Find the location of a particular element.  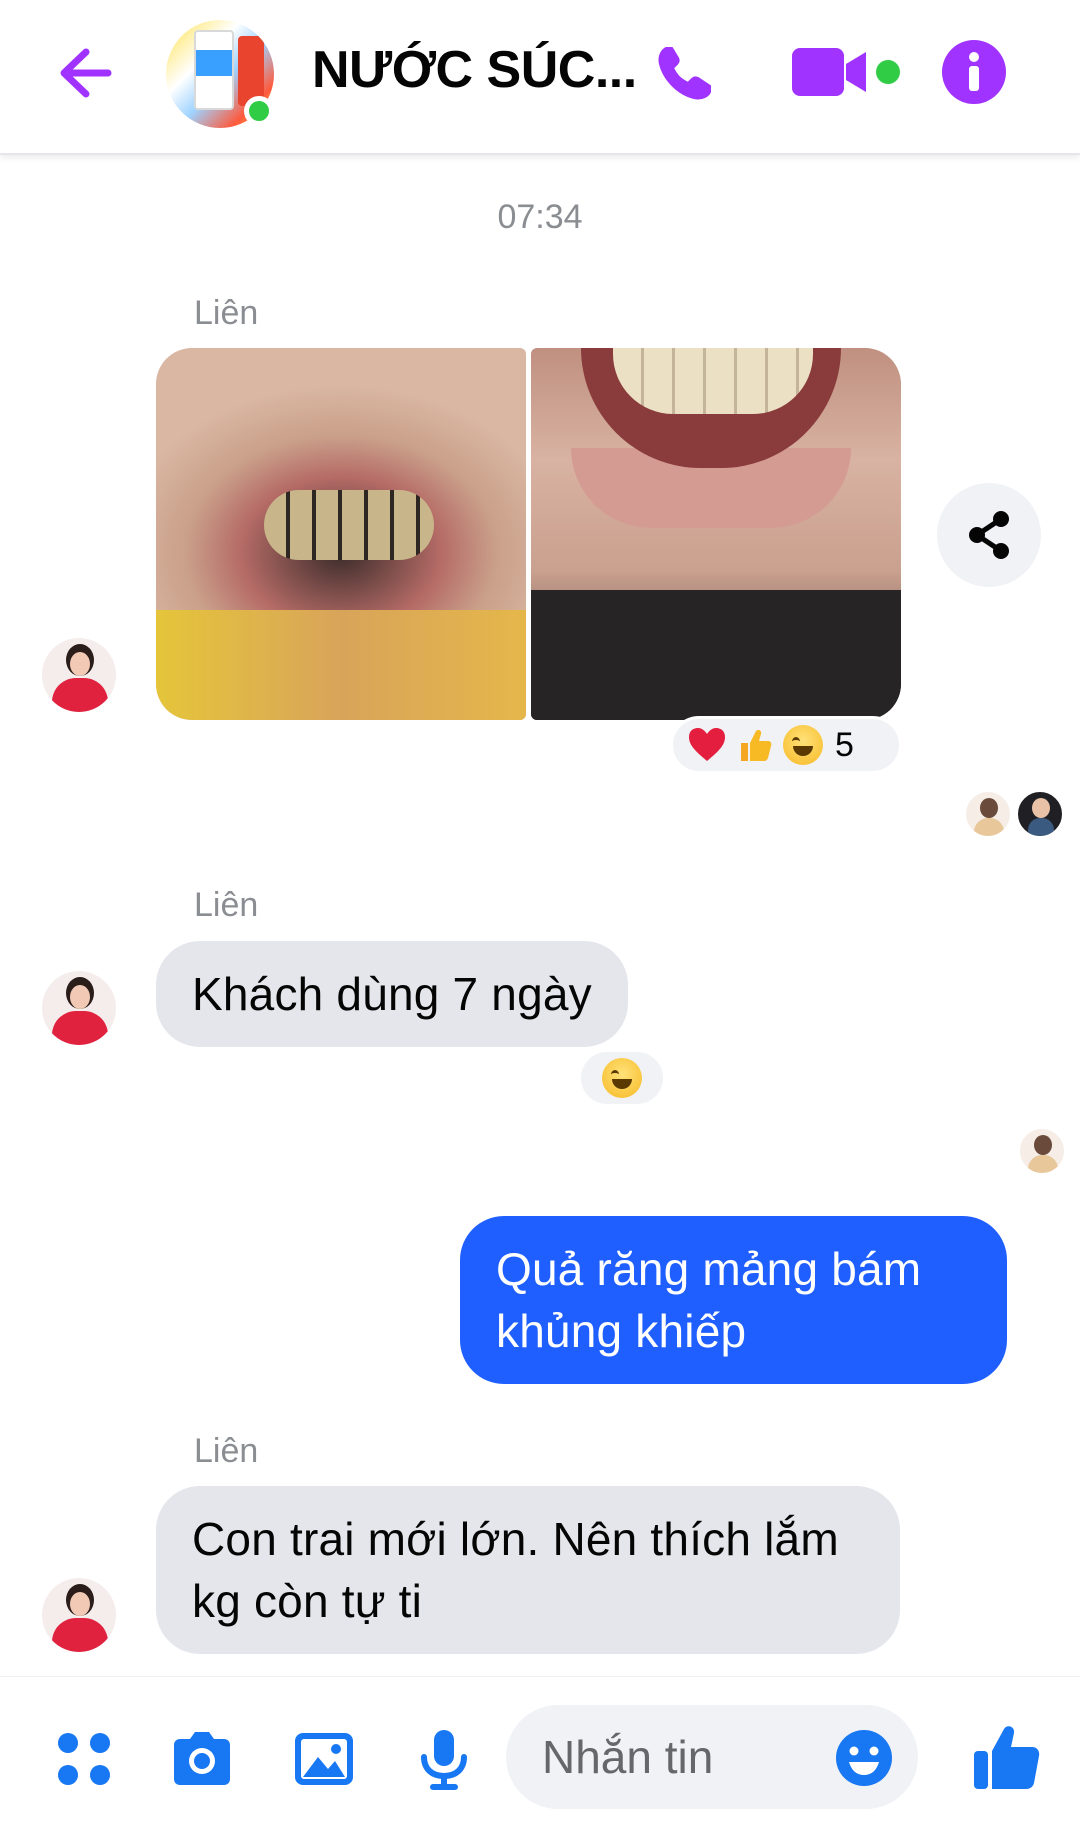

back-arrow-icon is located at coordinates (83, 73).